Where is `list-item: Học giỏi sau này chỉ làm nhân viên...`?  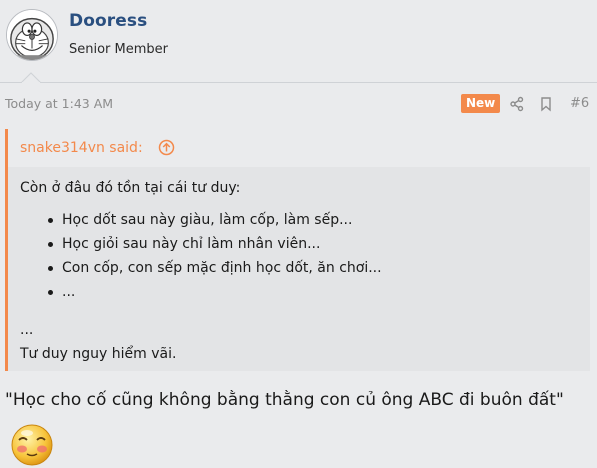 list-item: Học giỏi sau này chỉ làm nhân viên... is located at coordinates (302, 244).